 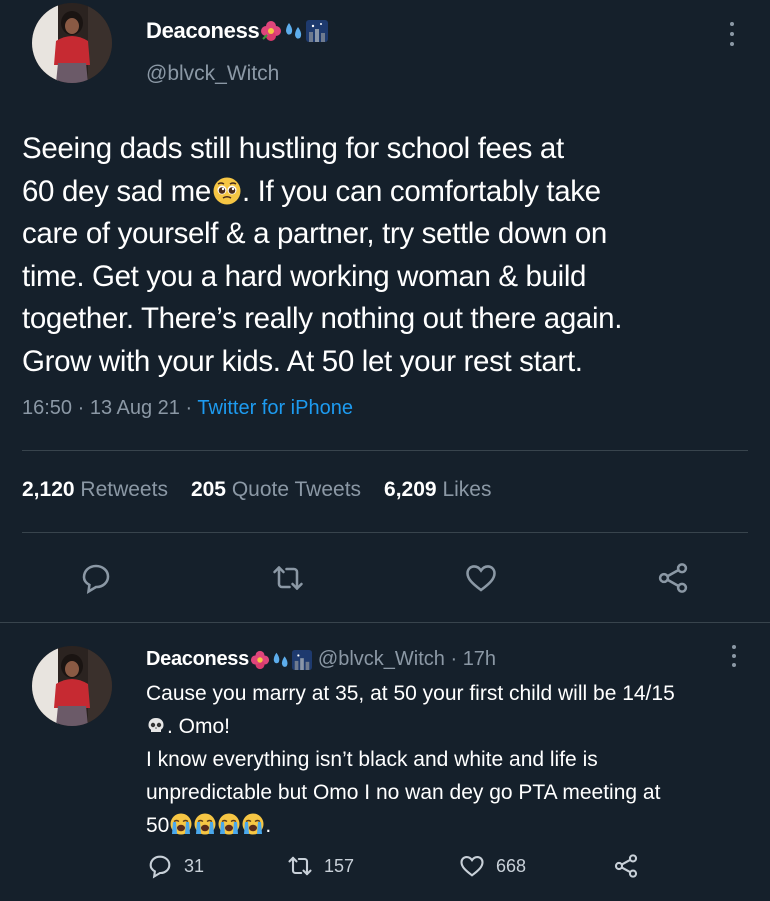 I want to click on reply-line-part: . Omo!, so click(x=199, y=726).